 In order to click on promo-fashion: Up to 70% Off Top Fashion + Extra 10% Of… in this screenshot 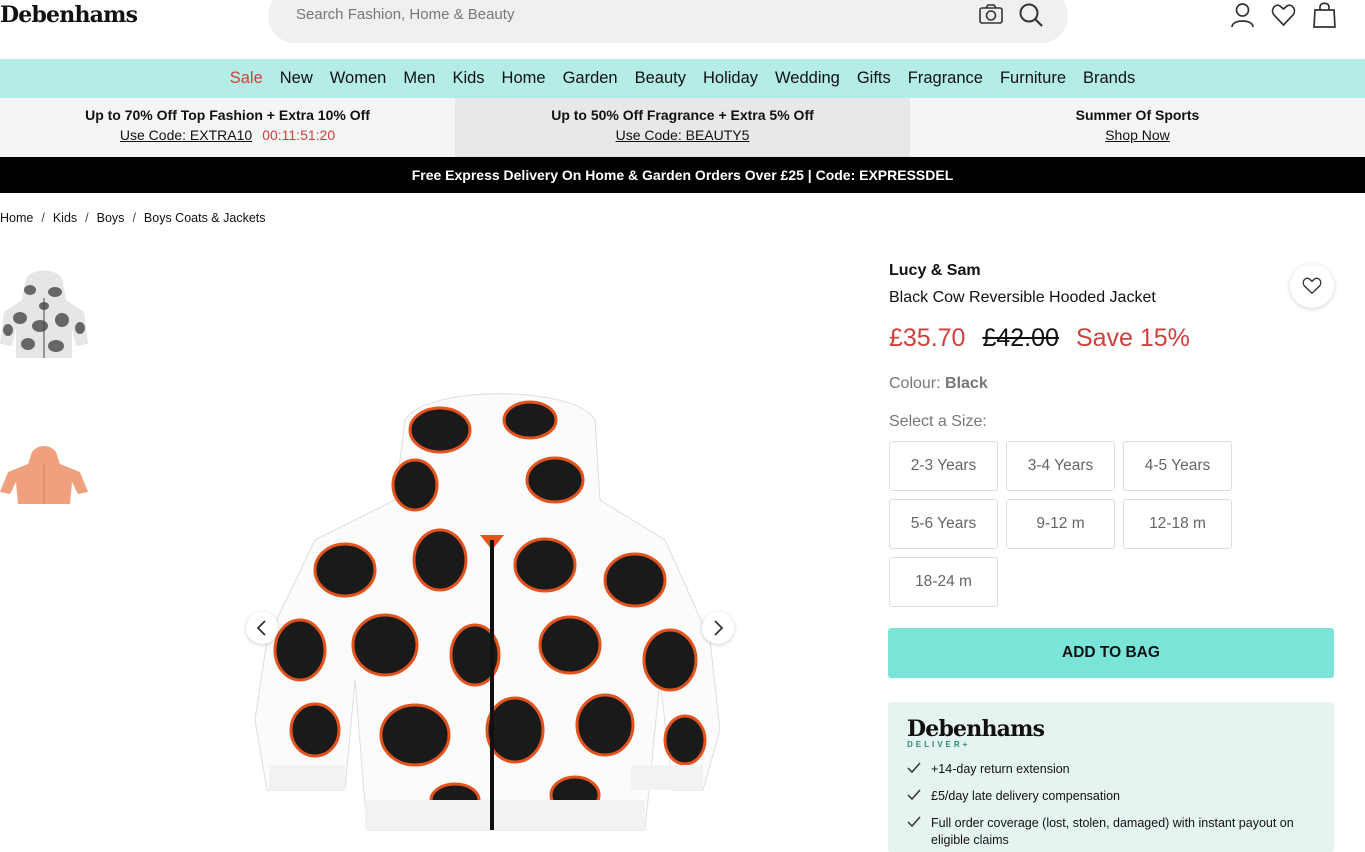, I will do `click(227, 127)`.